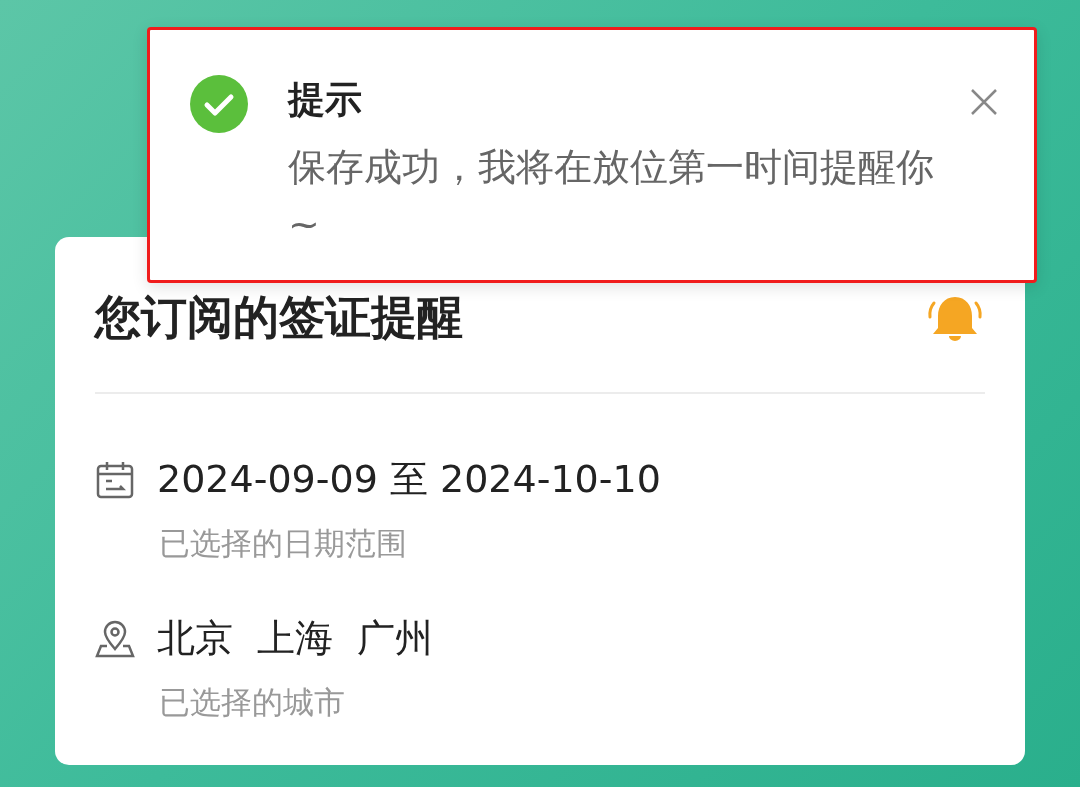  I want to click on close-icon, so click(984, 102).